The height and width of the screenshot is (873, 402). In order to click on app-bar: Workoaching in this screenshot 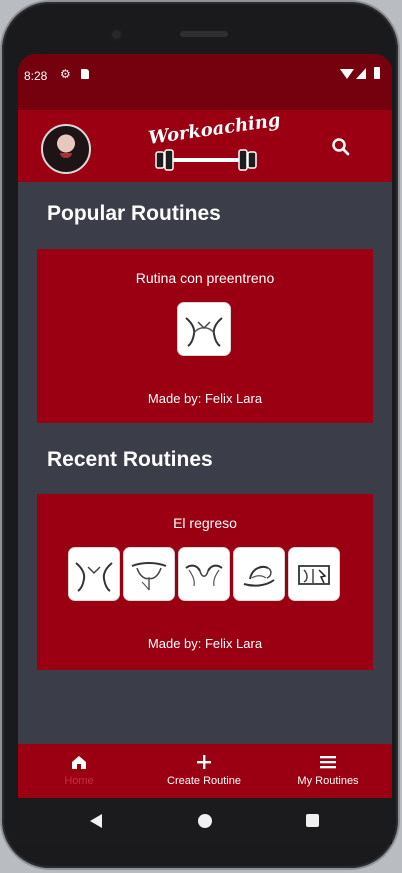, I will do `click(205, 146)`.